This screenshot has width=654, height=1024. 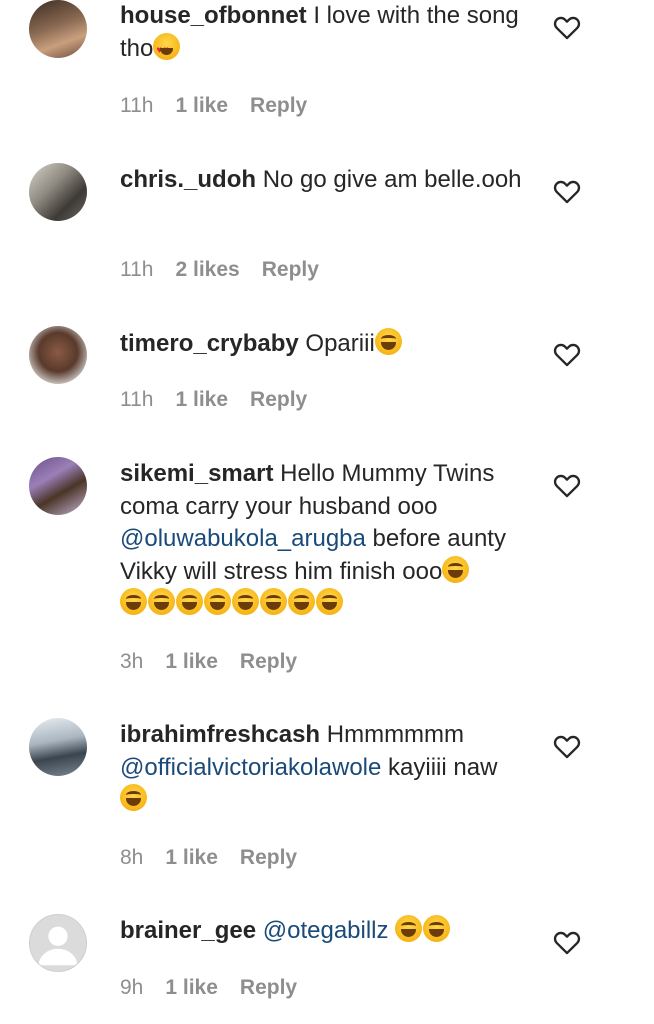 What do you see at coordinates (58, 946) in the screenshot?
I see `default-avatar-icon` at bounding box center [58, 946].